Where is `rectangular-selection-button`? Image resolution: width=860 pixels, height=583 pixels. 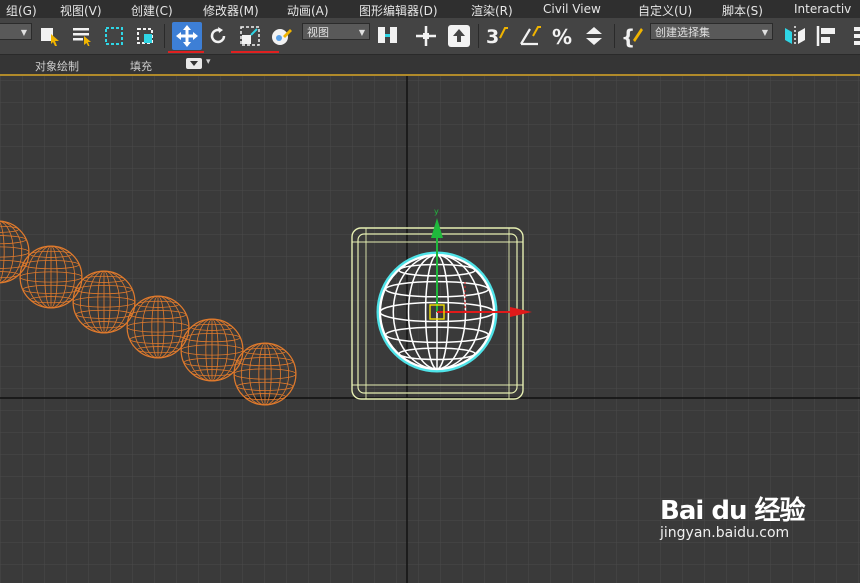
rectangular-selection-button is located at coordinates (114, 36).